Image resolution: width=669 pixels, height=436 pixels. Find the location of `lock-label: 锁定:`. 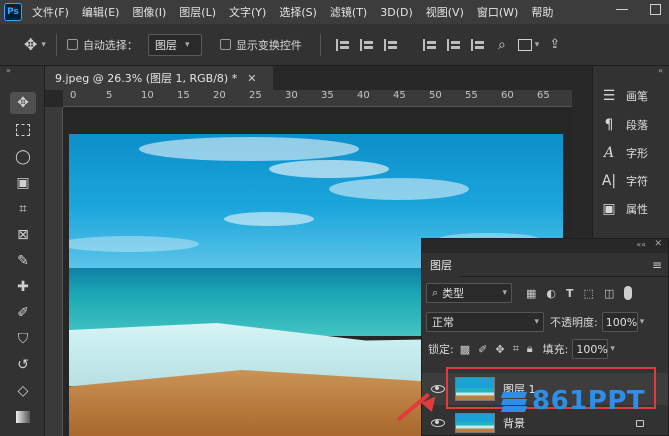

lock-label: 锁定: is located at coordinates (441, 349).